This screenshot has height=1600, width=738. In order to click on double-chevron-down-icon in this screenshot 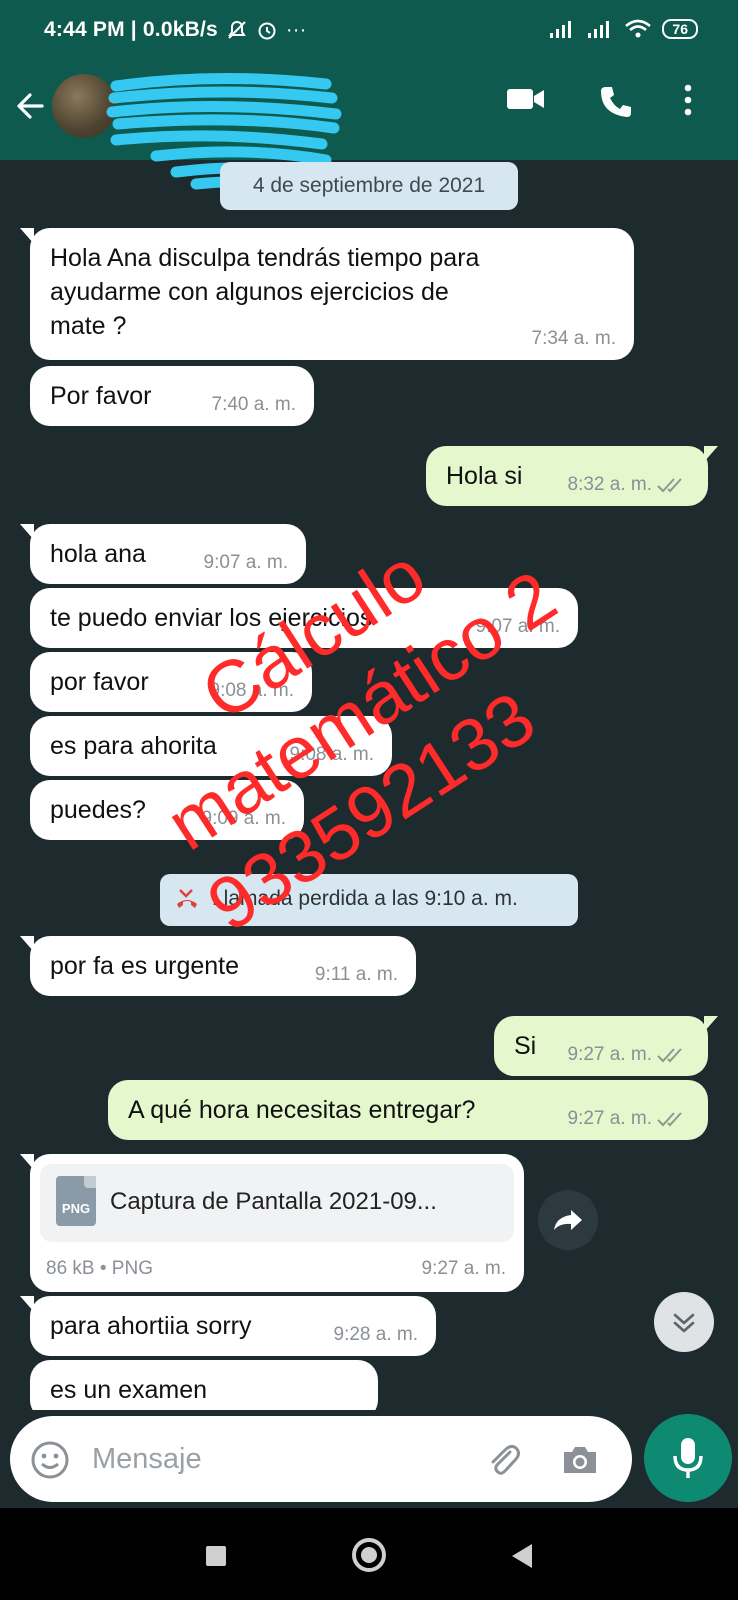, I will do `click(684, 1323)`.